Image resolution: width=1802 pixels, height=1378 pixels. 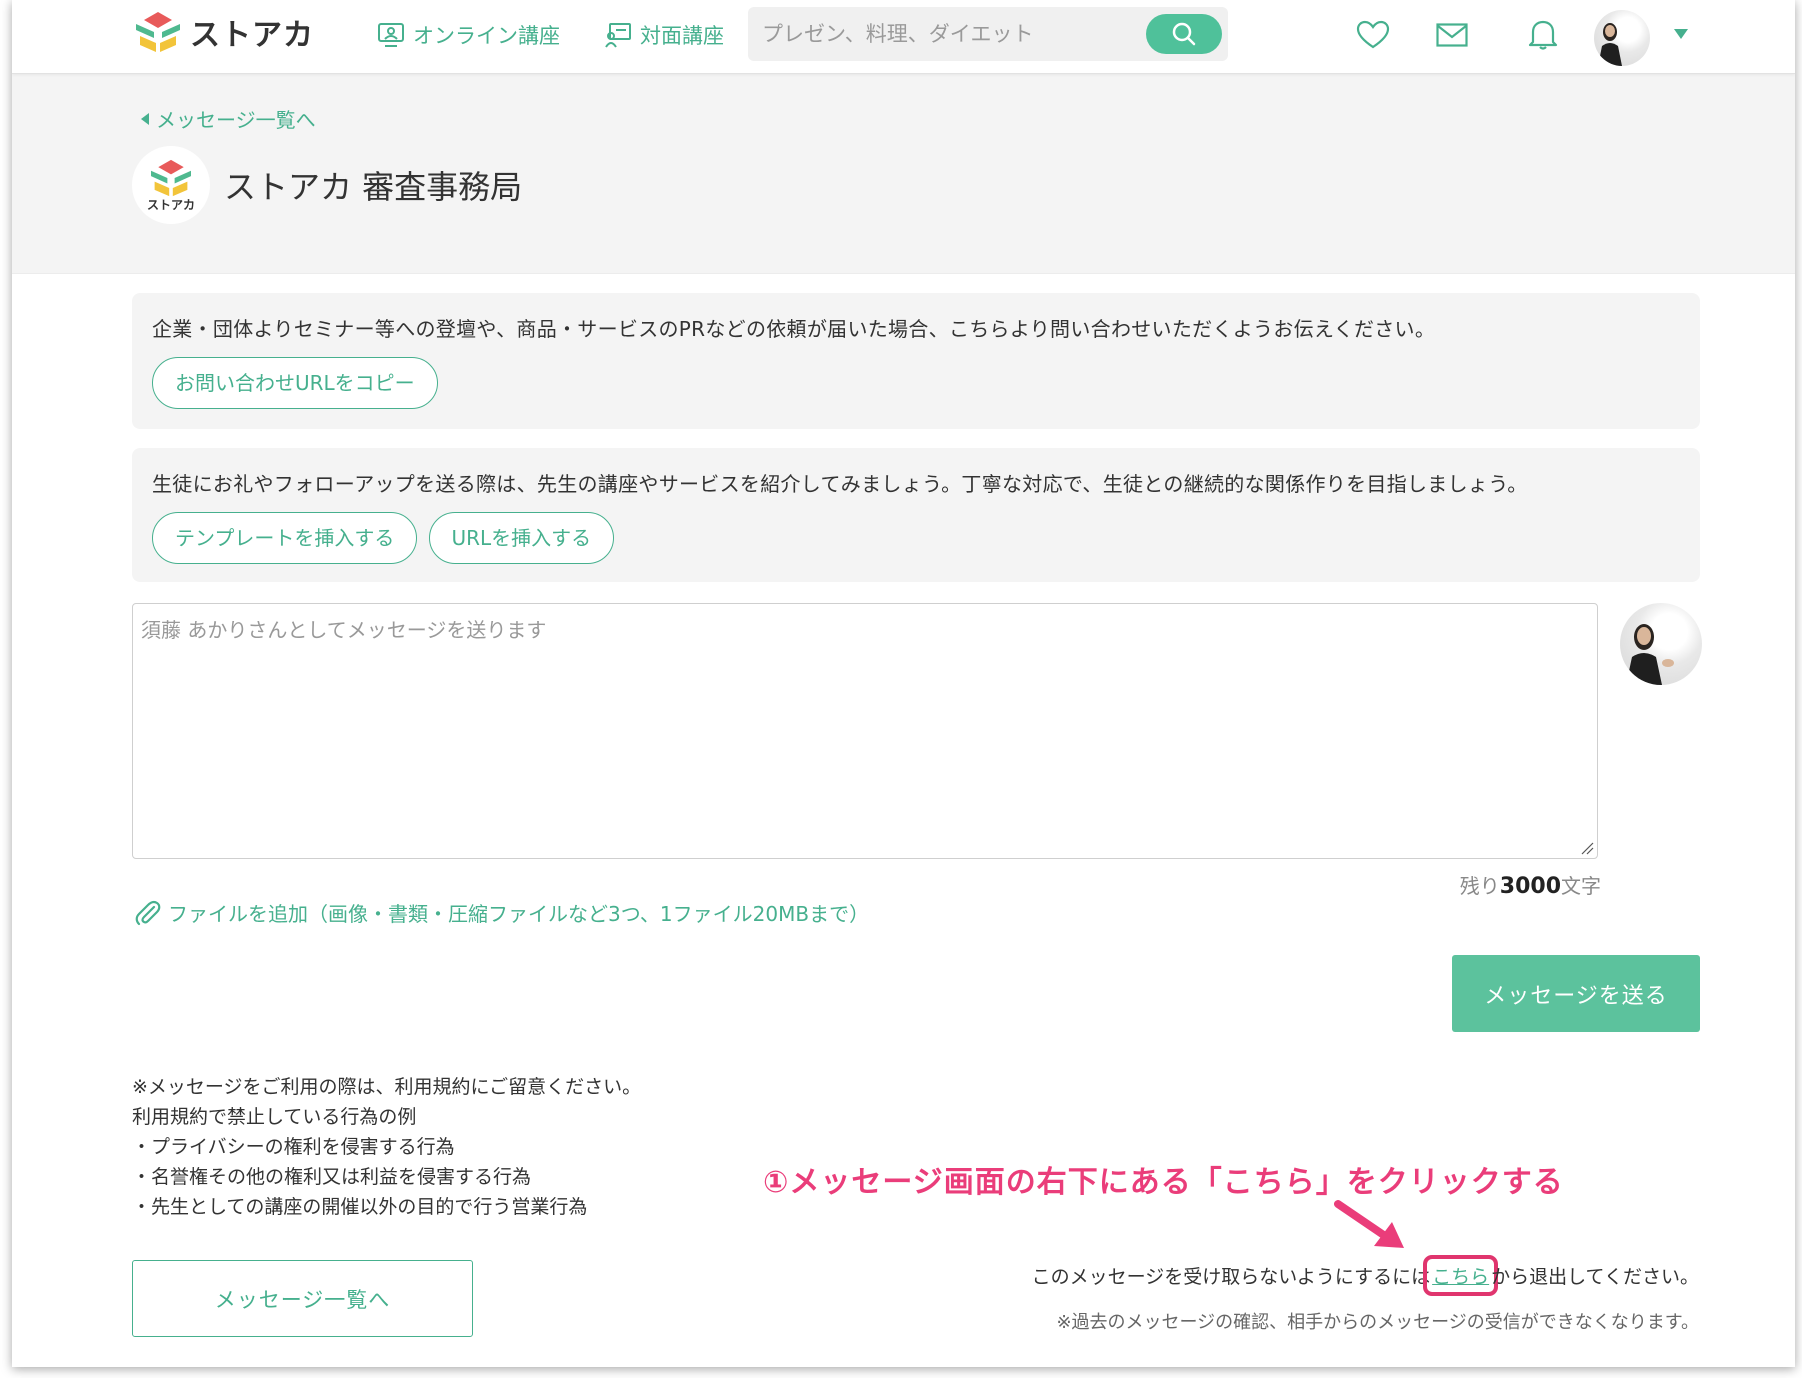 What do you see at coordinates (1373, 35) in the screenshot?
I see `heart-icon` at bounding box center [1373, 35].